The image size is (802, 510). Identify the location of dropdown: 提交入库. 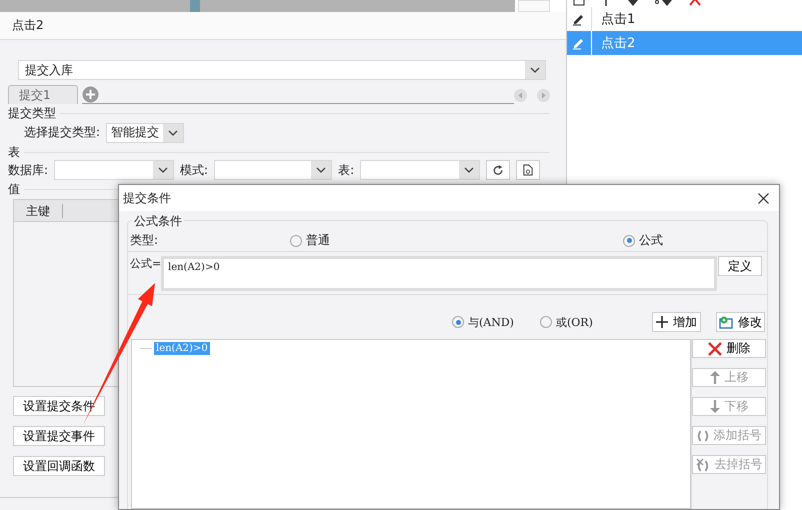
(282, 70).